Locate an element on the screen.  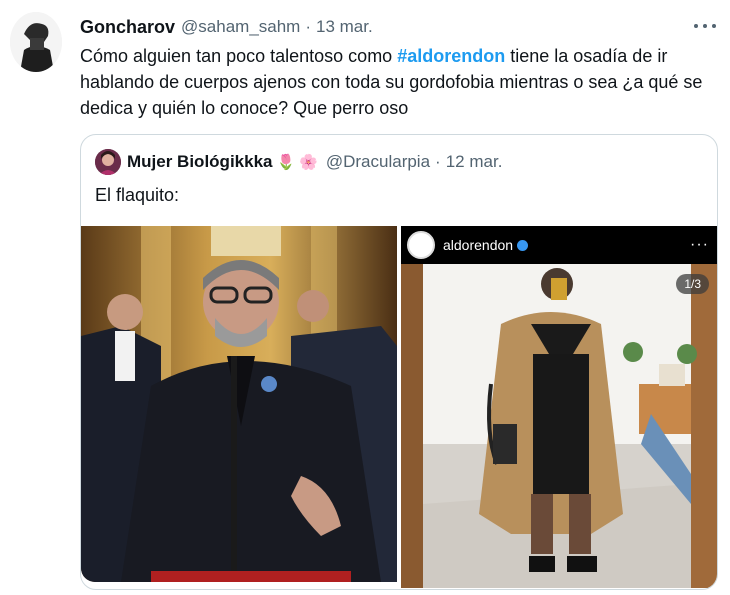
tweet-text-before: Cómo alguien tan poco talentoso como is located at coordinates (239, 56).